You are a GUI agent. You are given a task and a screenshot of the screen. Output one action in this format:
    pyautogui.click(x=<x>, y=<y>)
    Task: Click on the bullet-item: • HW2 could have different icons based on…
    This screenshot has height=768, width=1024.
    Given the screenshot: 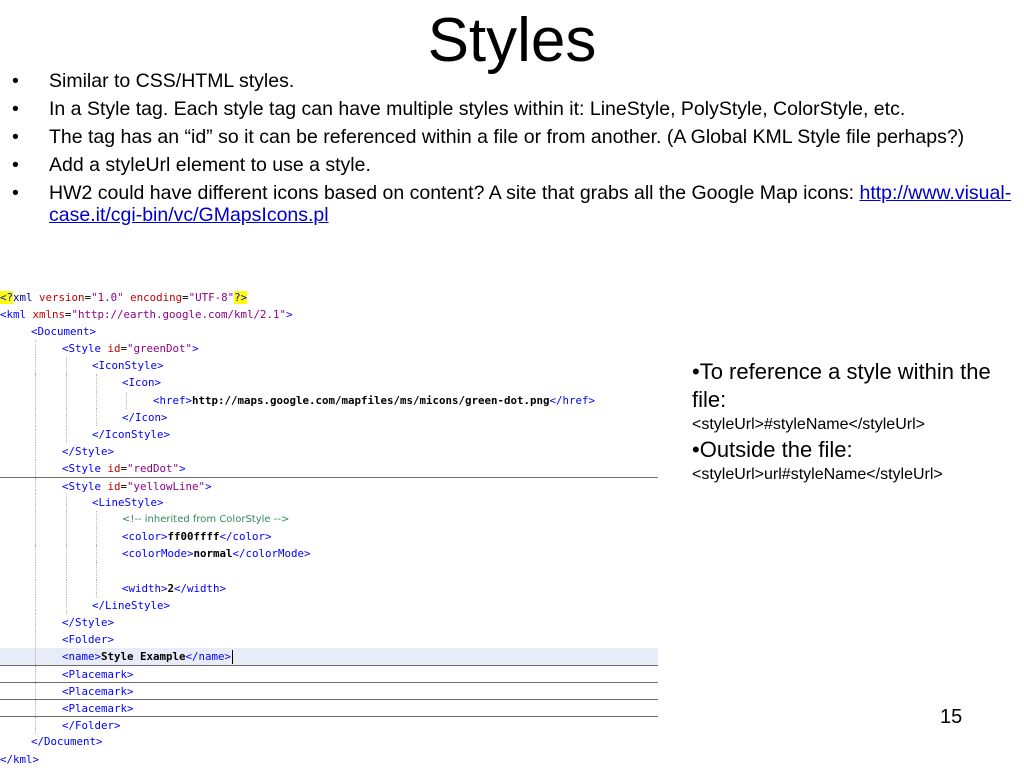 What is the action you would take?
    pyautogui.click(x=512, y=204)
    